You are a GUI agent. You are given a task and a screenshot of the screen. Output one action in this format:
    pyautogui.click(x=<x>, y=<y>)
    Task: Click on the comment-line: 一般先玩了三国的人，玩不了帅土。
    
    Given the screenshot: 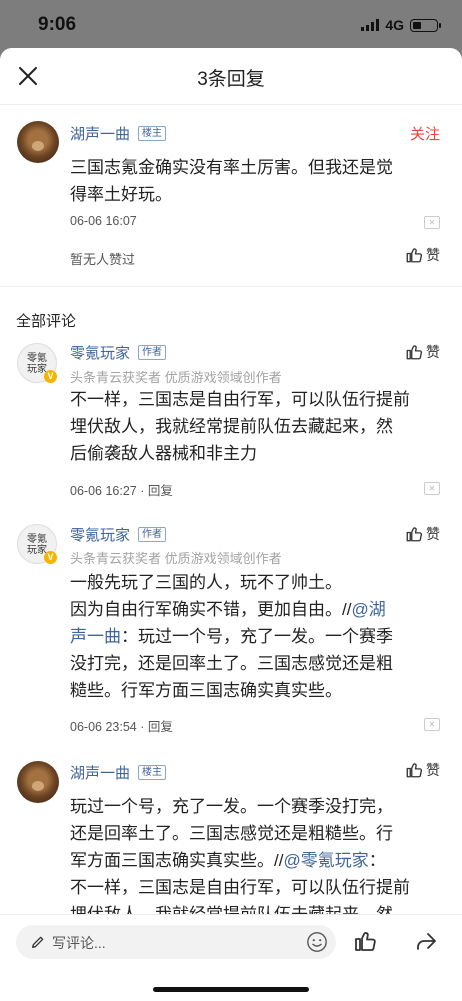 What is the action you would take?
    pyautogui.click(x=206, y=582)
    